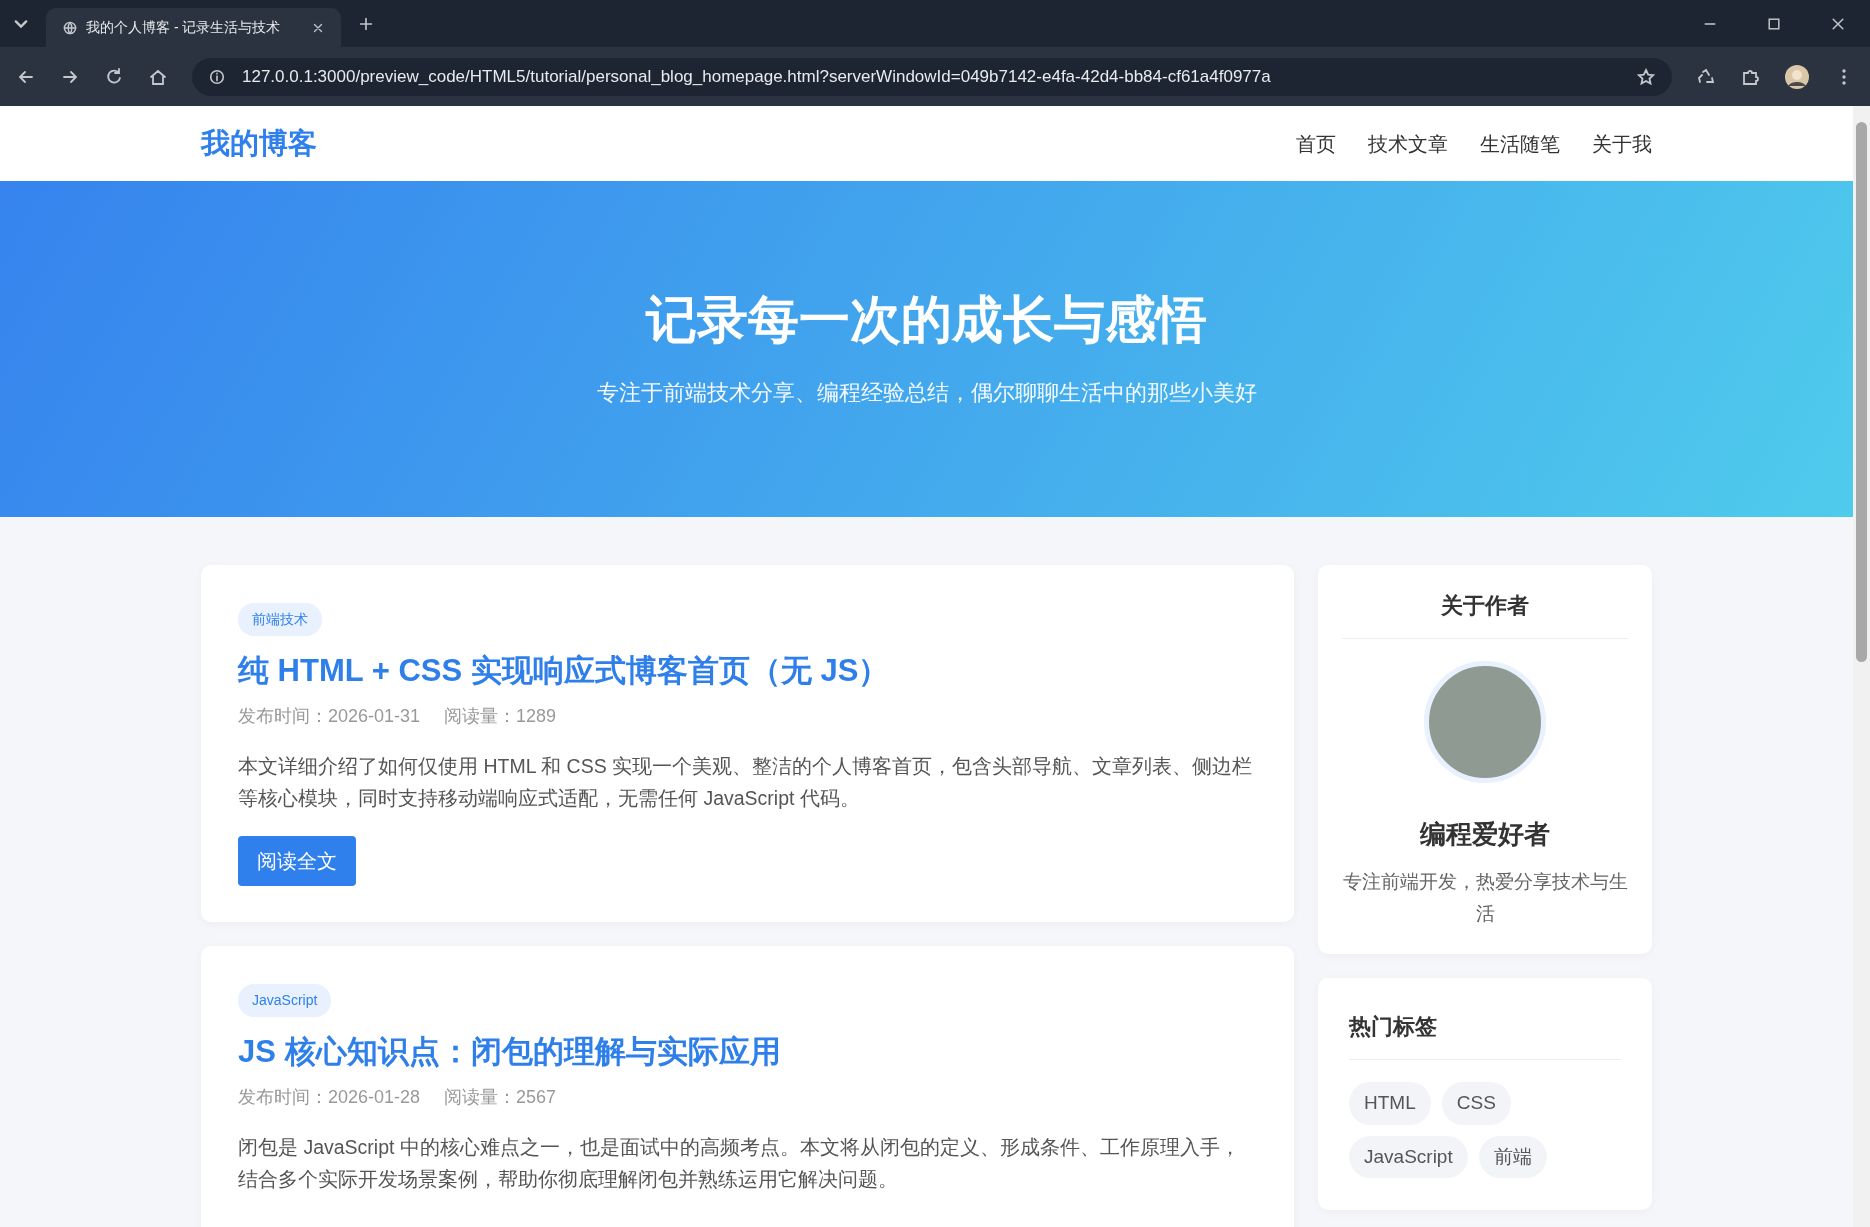 The image size is (1870, 1227). I want to click on maximize-icon, so click(1774, 23).